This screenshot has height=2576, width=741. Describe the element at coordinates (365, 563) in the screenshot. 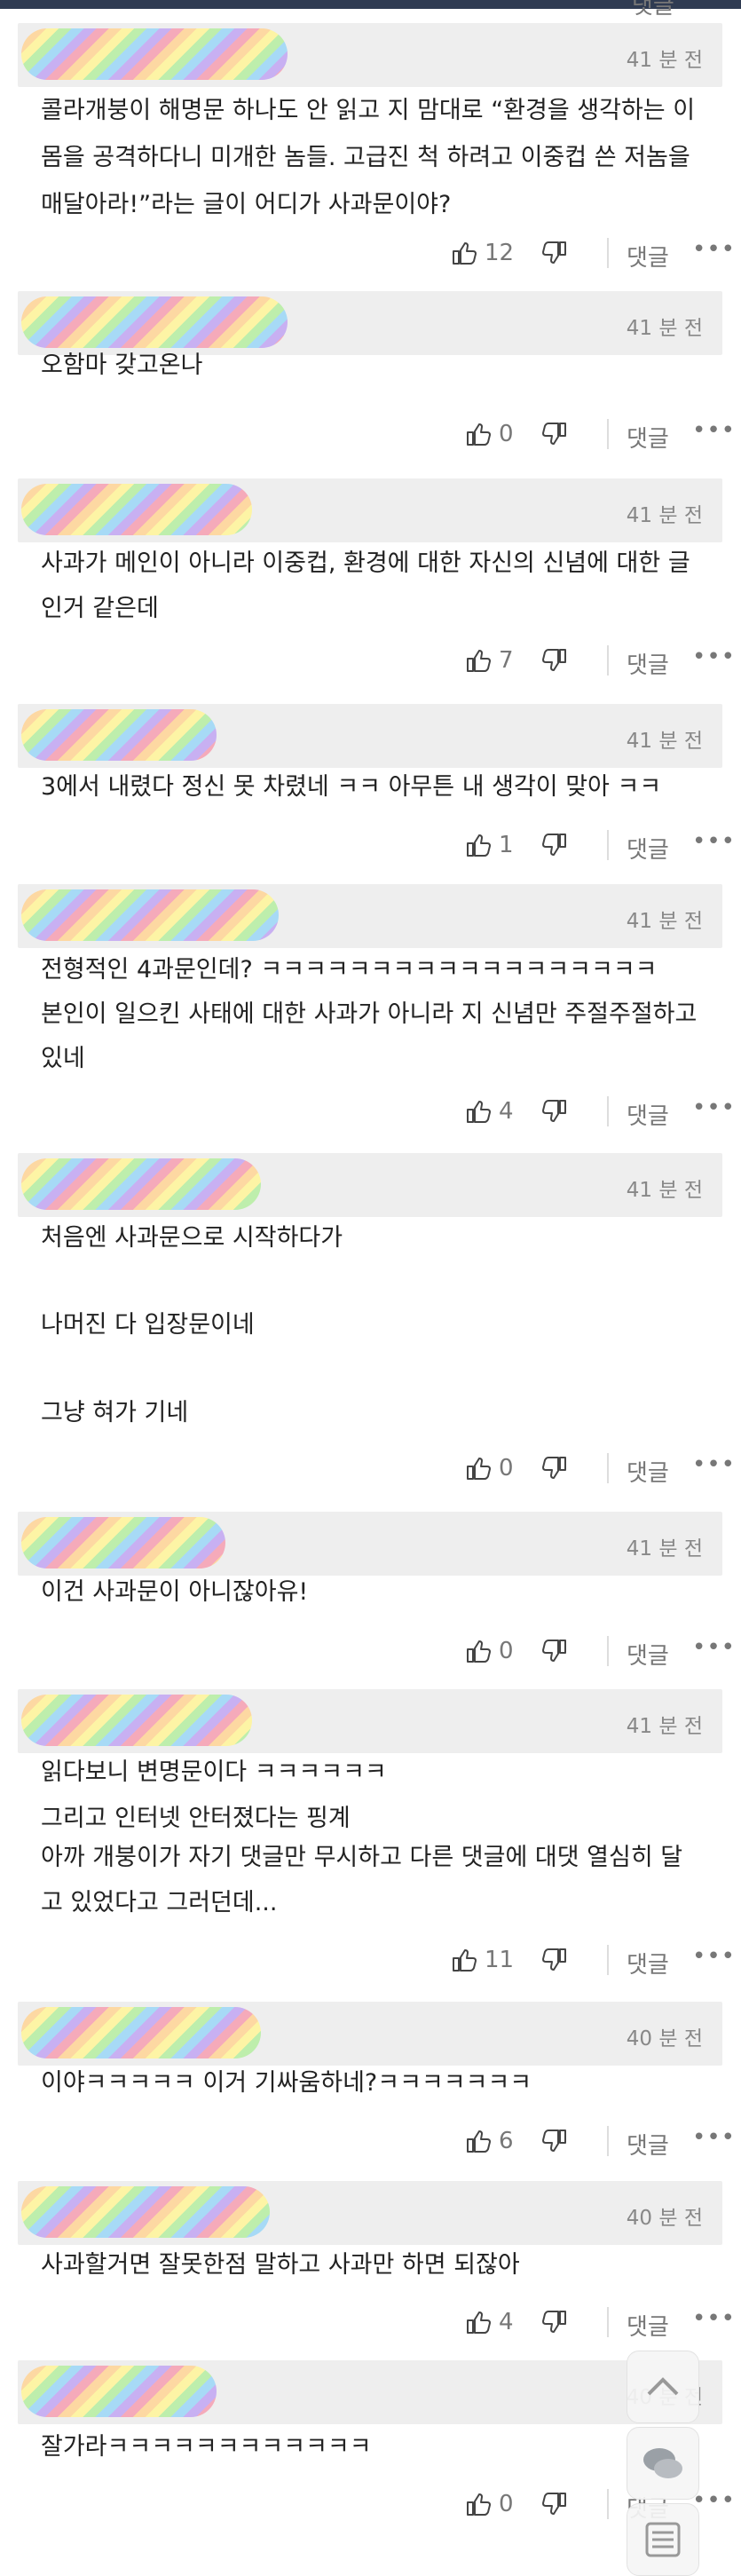

I see `comment-text-line: 사과가 메인이 아니라 이중컵, 환경에 대한 자신의 신념에 대한 글` at that location.